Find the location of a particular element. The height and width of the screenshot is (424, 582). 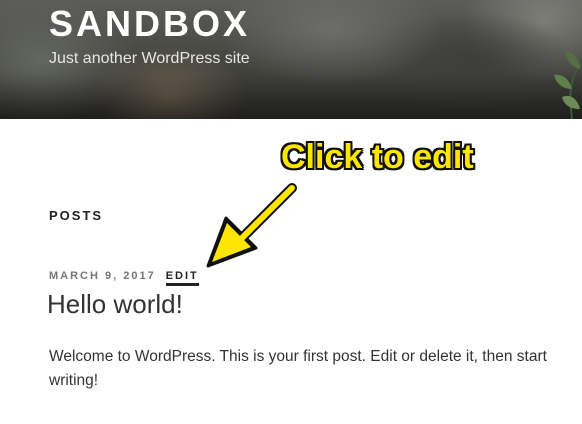

post-meta: MARCH 9, 2017 EDIT is located at coordinates (124, 277).